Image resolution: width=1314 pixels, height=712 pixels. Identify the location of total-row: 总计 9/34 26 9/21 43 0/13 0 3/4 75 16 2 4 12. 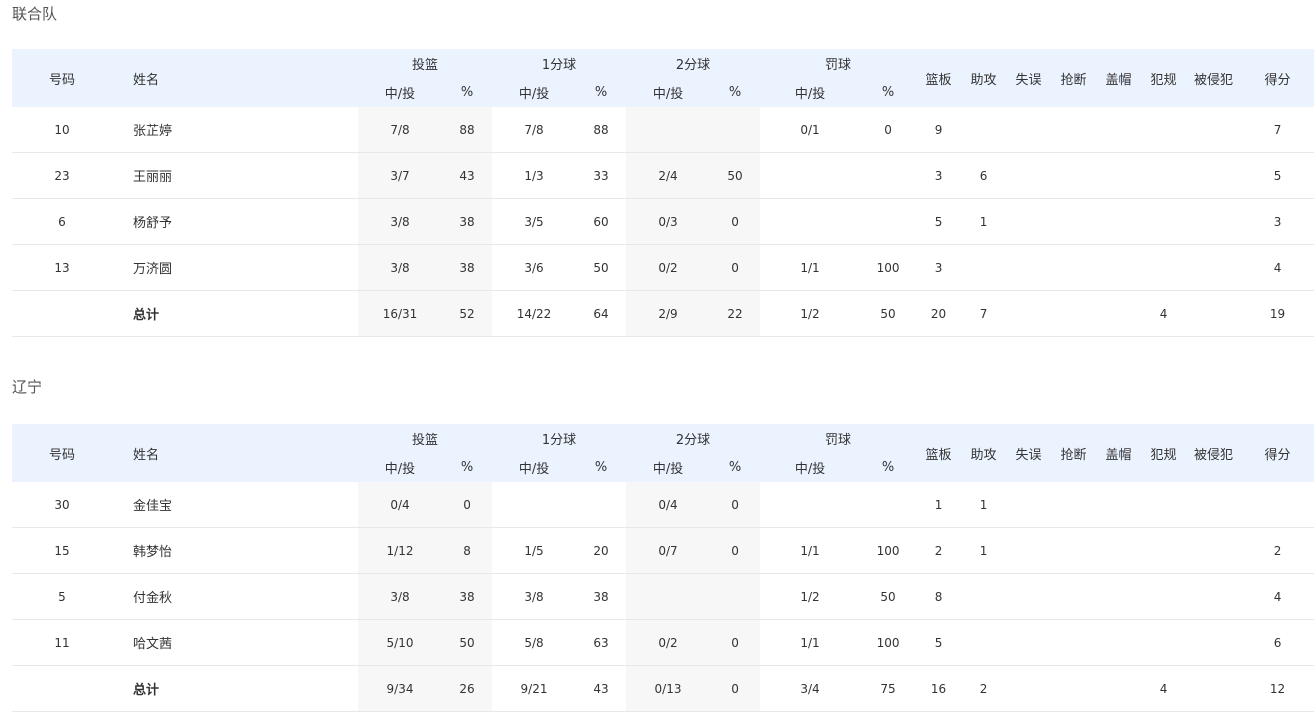
(663, 688).